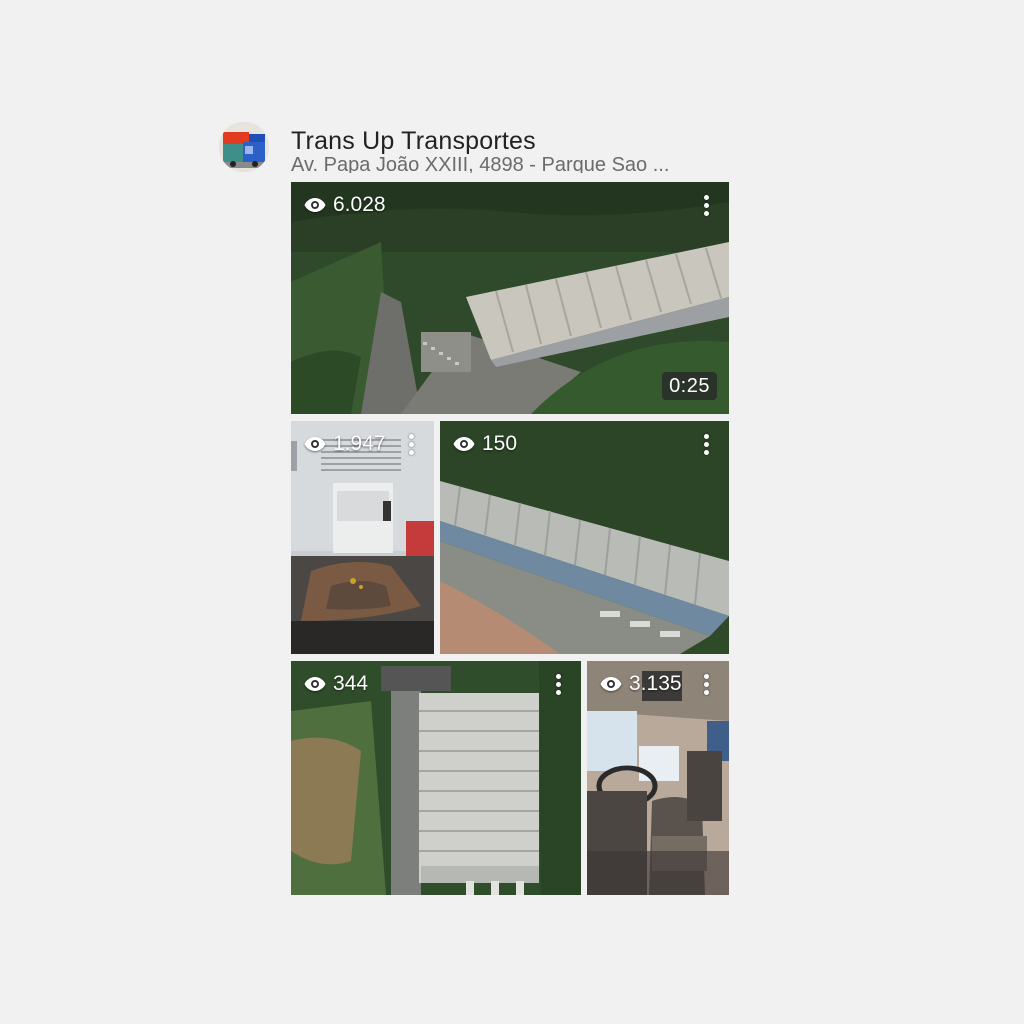 The image size is (1024, 1024). What do you see at coordinates (362, 537) in the screenshot?
I see `video-thumbnail-2: 1.947` at bounding box center [362, 537].